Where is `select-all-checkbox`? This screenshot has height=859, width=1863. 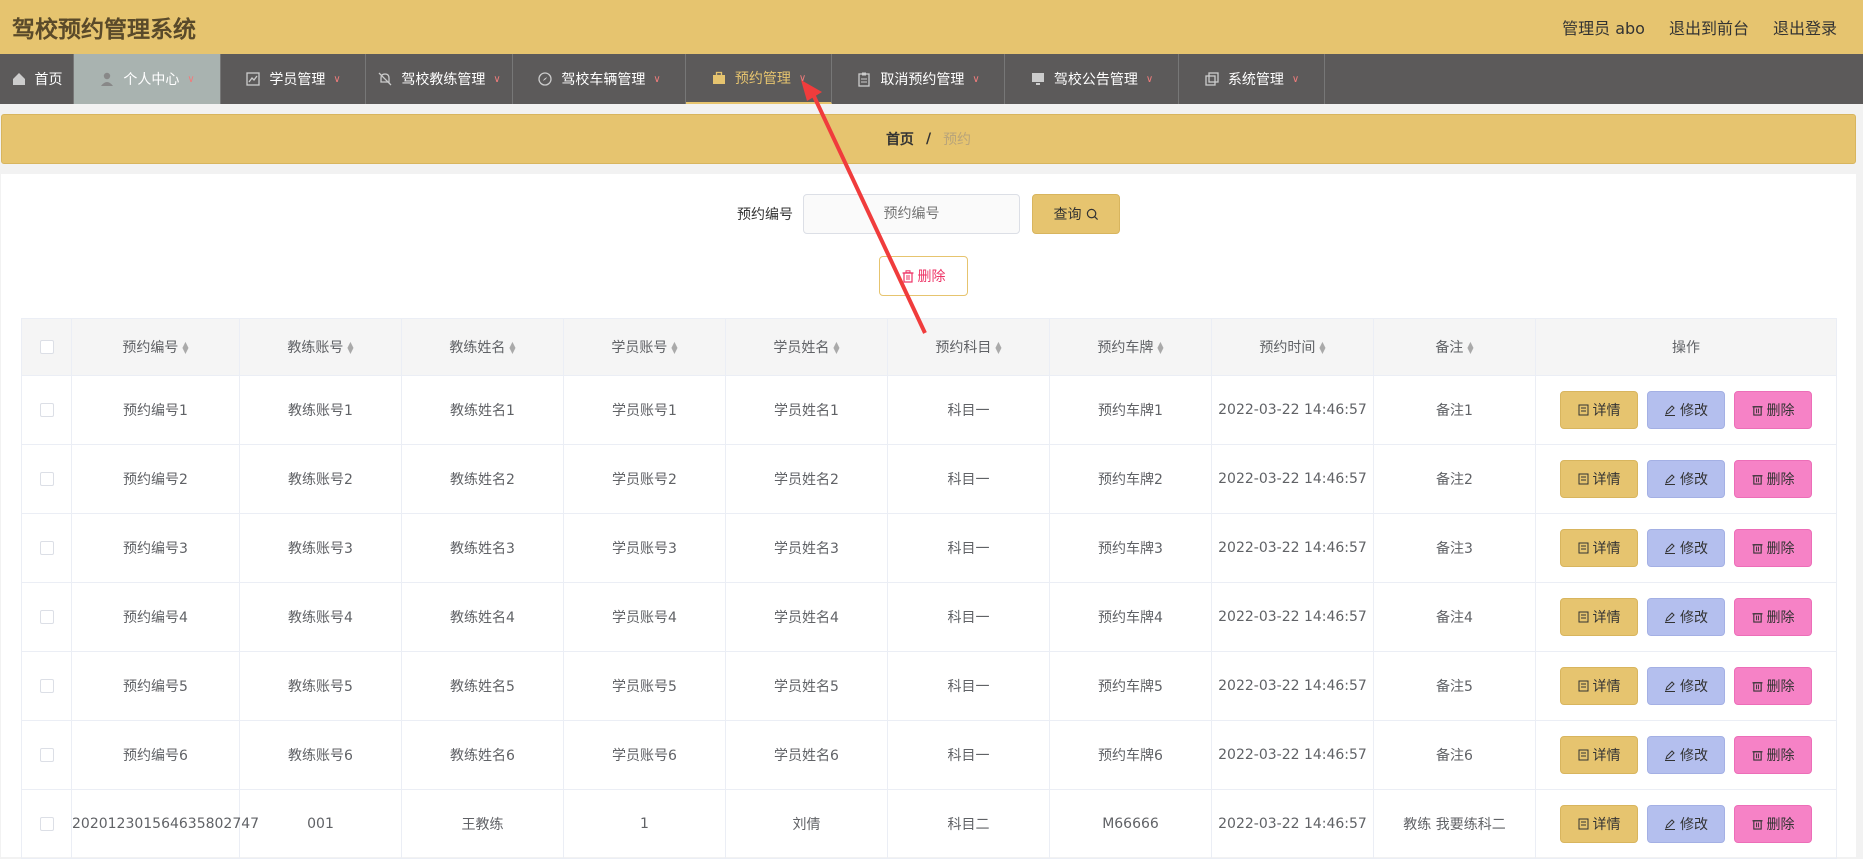 select-all-checkbox is located at coordinates (46, 347).